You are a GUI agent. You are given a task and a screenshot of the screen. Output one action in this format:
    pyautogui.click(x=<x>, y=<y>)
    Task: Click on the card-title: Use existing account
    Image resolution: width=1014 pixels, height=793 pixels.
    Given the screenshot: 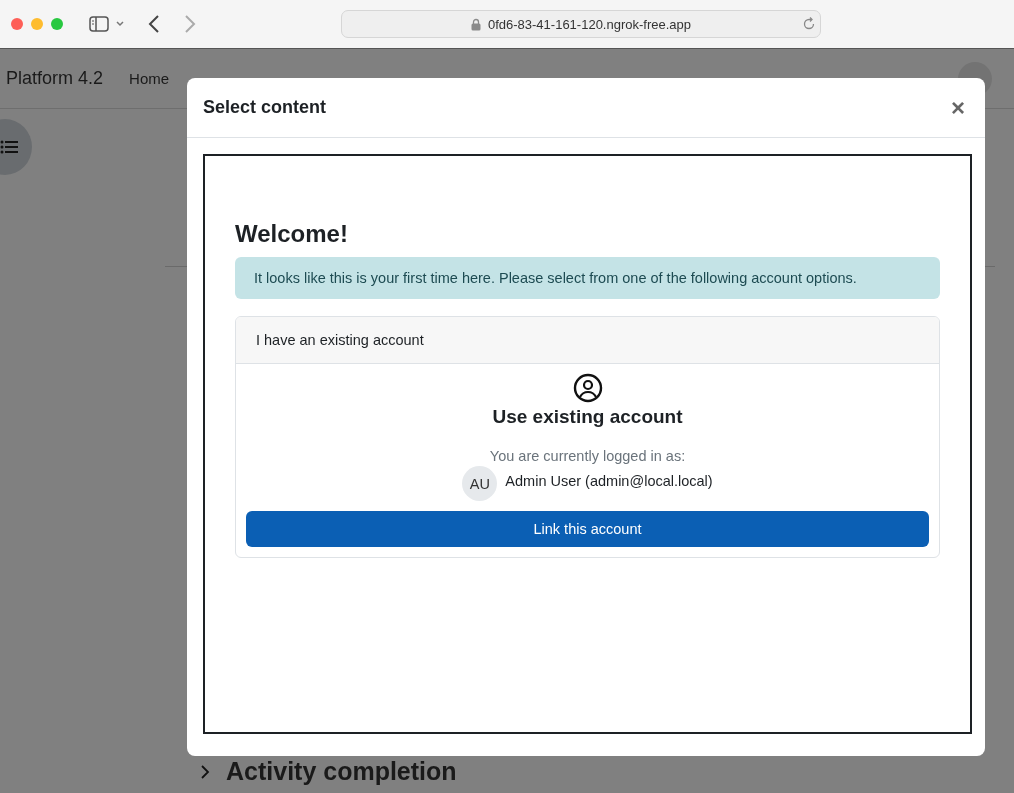 What is the action you would take?
    pyautogui.click(x=587, y=417)
    